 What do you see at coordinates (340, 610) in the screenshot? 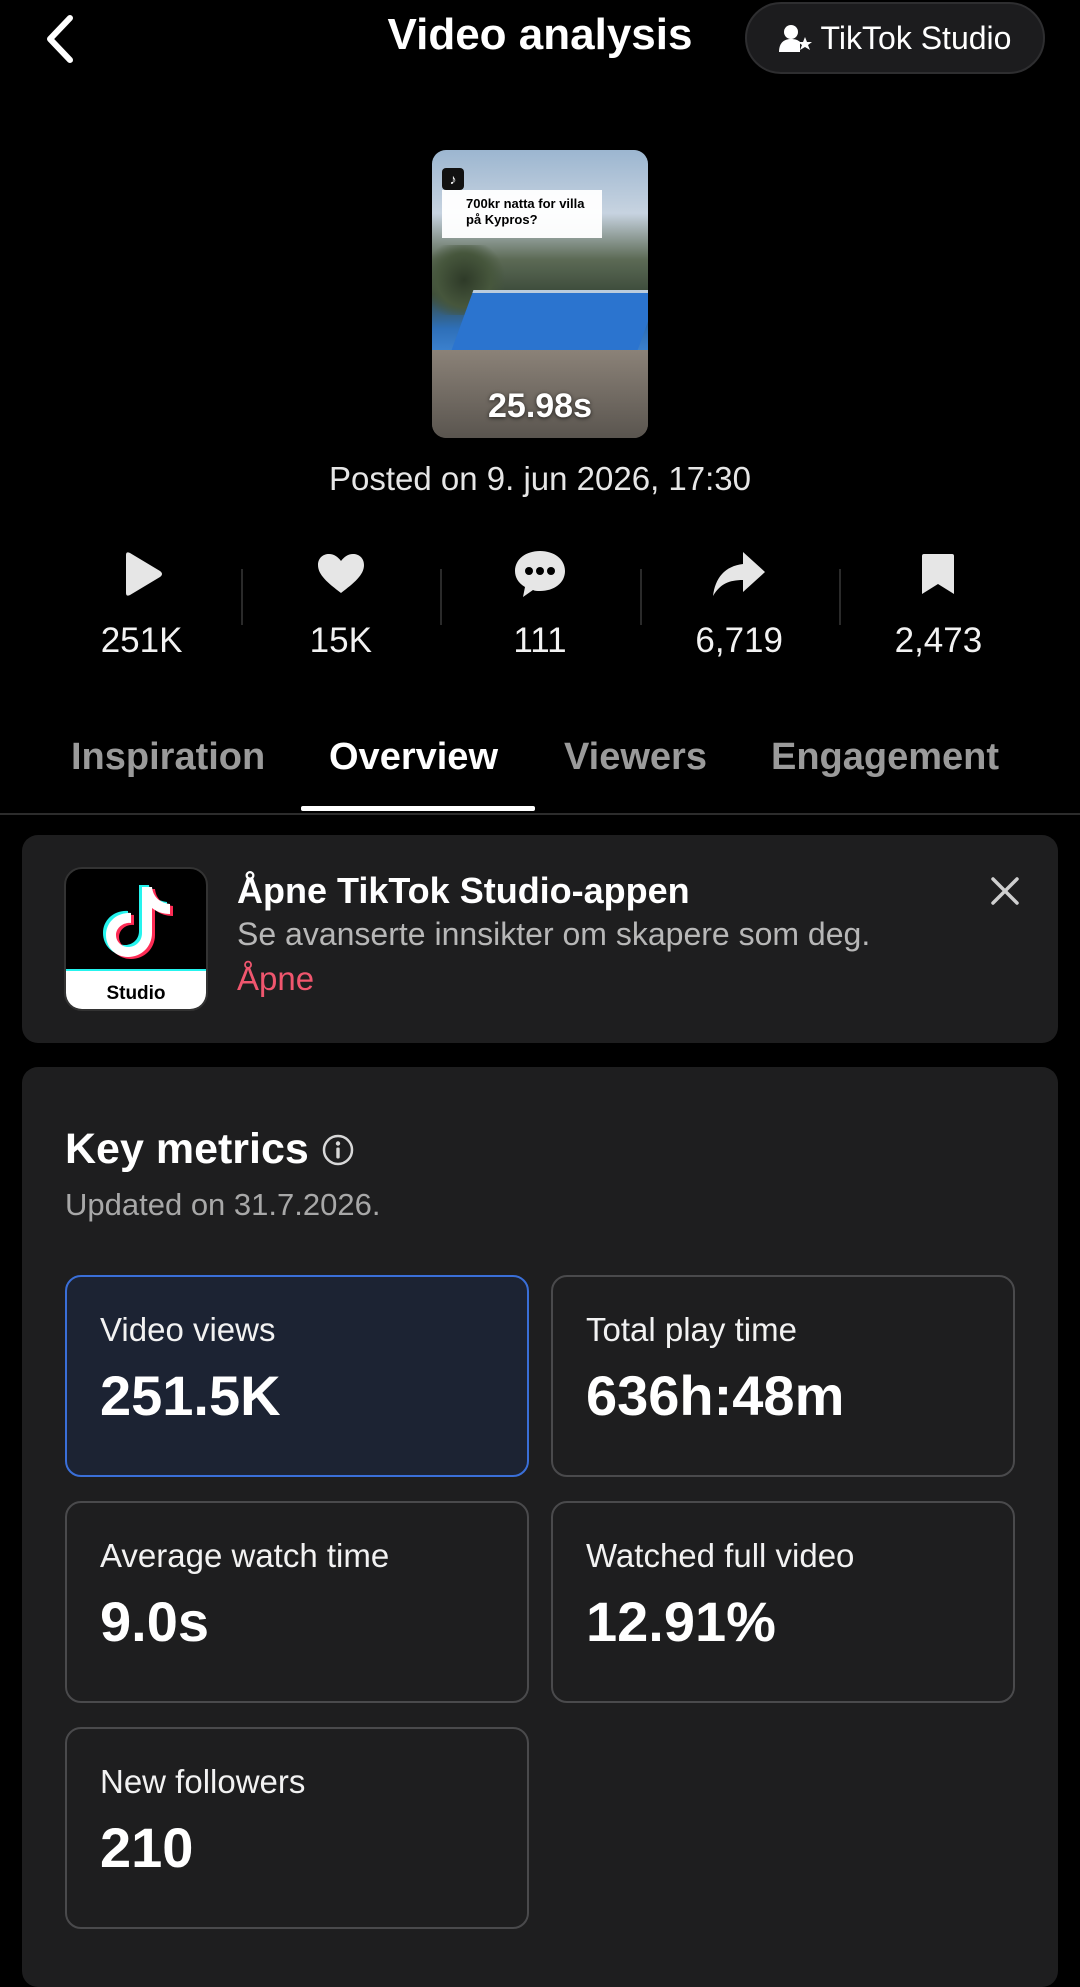
I see `stat-likes: 15K` at bounding box center [340, 610].